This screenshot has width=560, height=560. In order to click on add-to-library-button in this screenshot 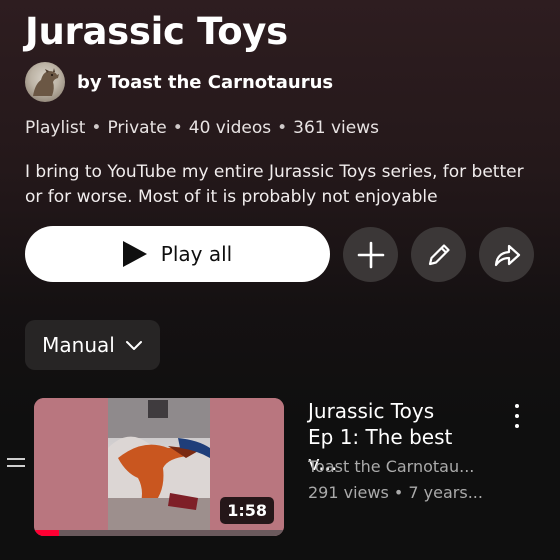, I will do `click(370, 254)`.